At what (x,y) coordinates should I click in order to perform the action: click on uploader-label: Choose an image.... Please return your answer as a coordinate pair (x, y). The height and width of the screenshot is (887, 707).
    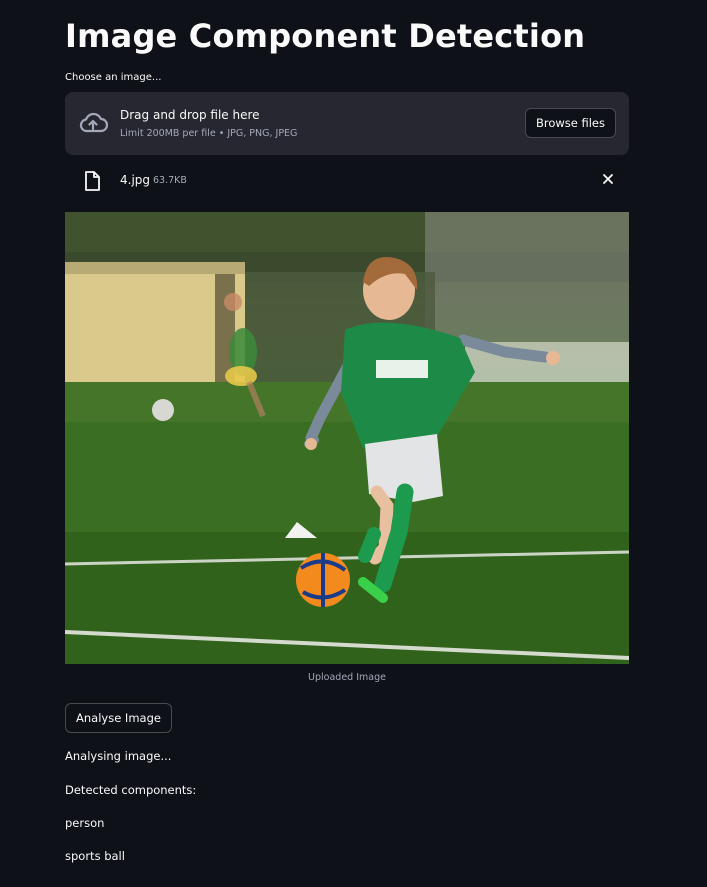
    Looking at the image, I should click on (113, 77).